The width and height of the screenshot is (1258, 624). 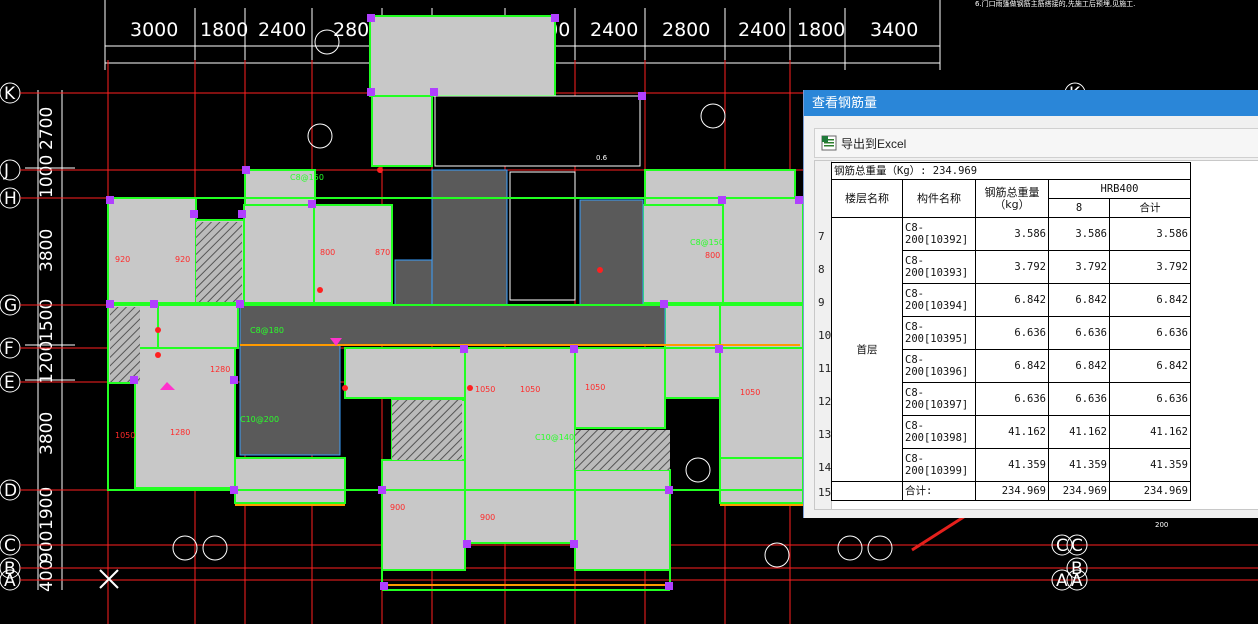 What do you see at coordinates (829, 143) in the screenshot?
I see `excel-icon` at bounding box center [829, 143].